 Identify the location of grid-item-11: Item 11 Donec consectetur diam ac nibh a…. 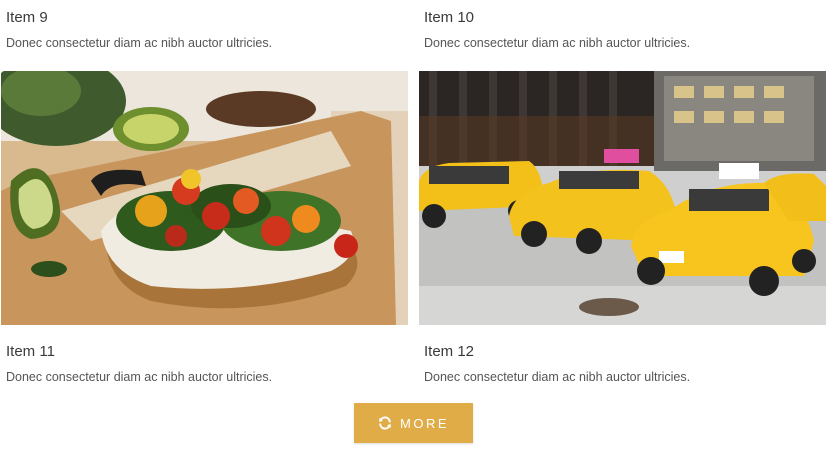
(209, 364).